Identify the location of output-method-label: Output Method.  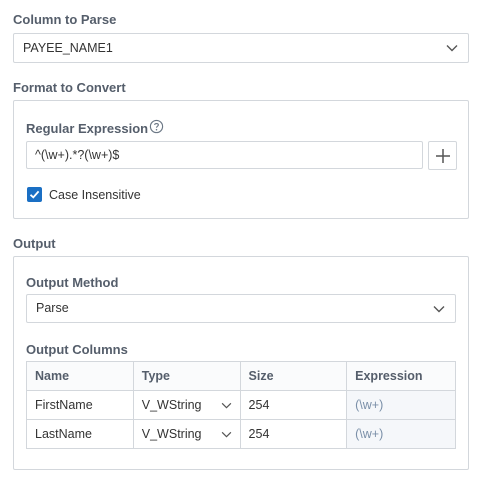
(72, 282).